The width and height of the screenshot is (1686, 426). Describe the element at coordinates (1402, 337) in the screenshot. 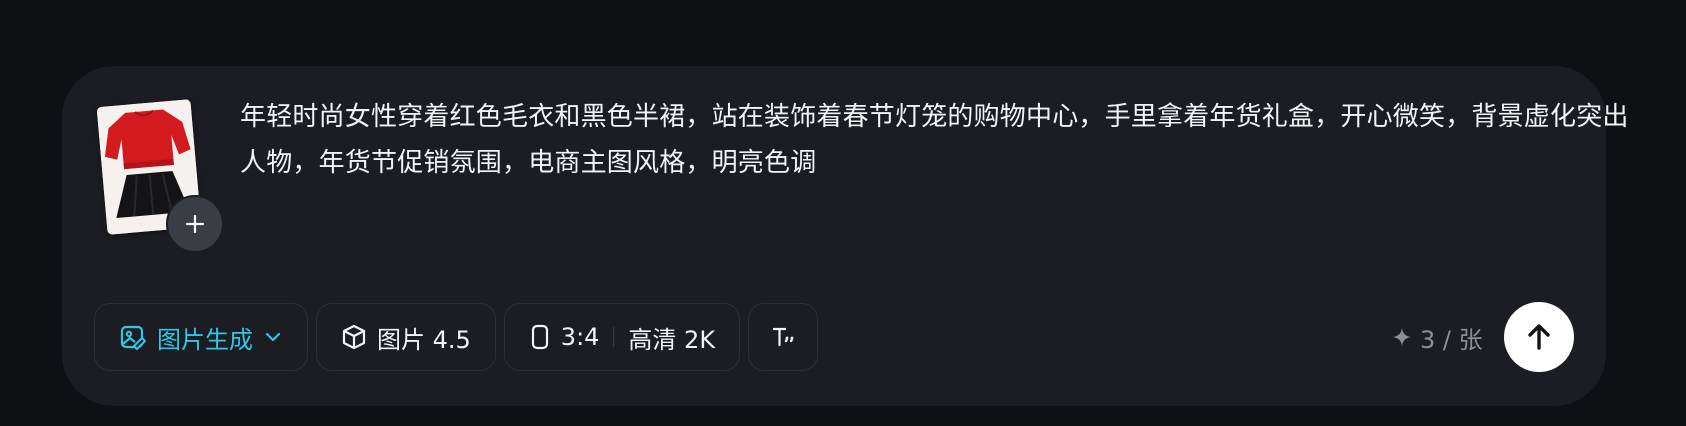

I see `sparkle-icon` at that location.